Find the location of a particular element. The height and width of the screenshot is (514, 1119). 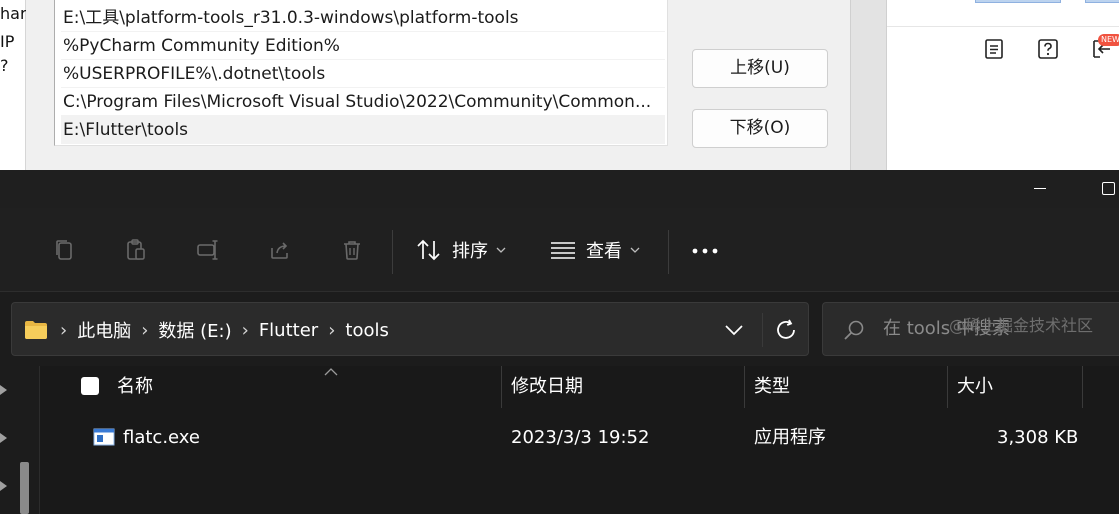

file-name: flatc.exe is located at coordinates (161, 438).